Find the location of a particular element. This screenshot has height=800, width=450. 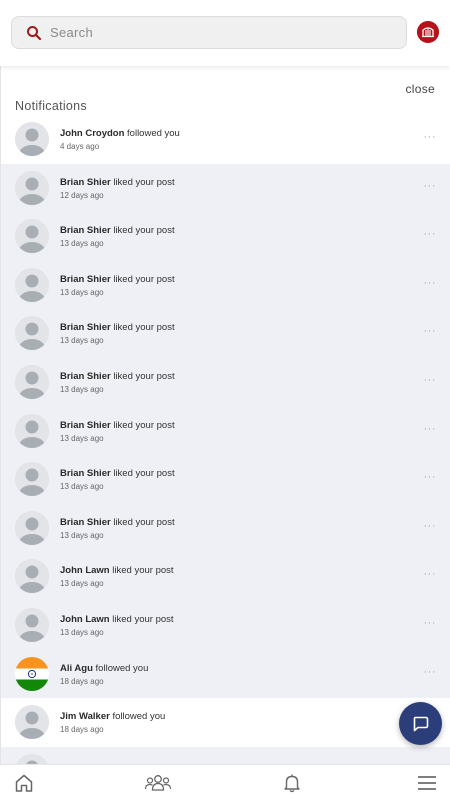

notification-user: John Croydon is located at coordinates (92, 133).